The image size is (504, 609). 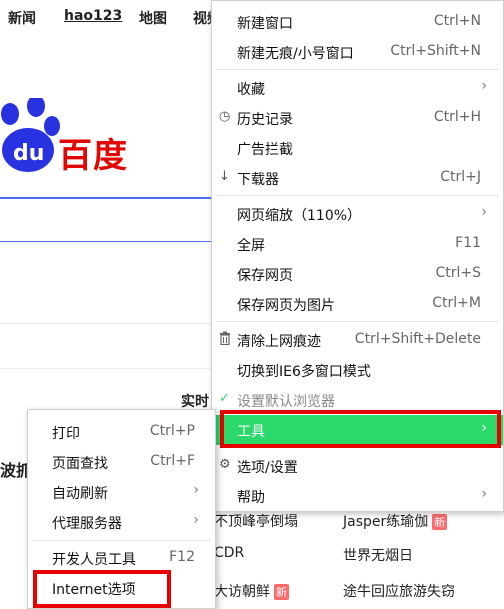 What do you see at coordinates (357, 244) in the screenshot?
I see `menu-fullscreen: 全屏 F11` at bounding box center [357, 244].